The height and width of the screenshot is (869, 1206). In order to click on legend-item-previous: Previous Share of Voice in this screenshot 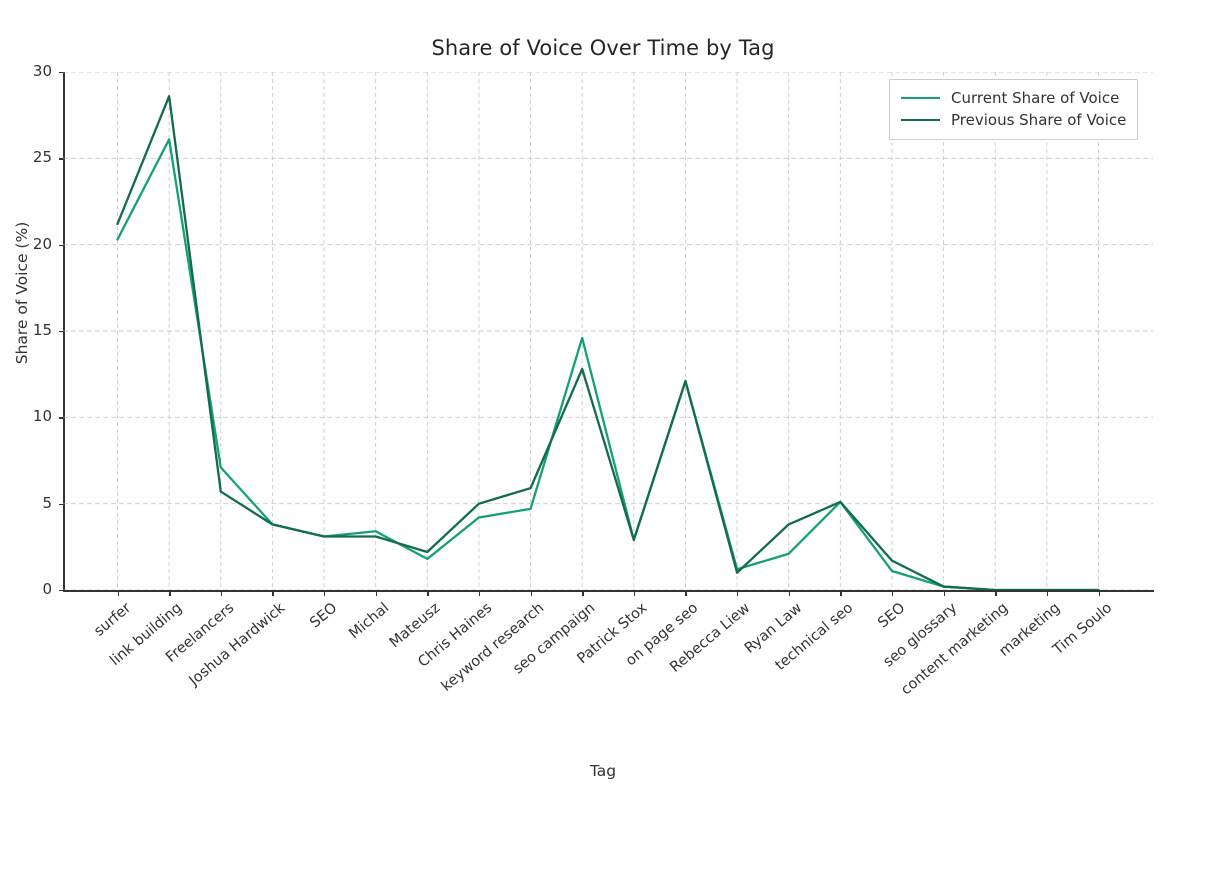, I will do `click(1013, 120)`.